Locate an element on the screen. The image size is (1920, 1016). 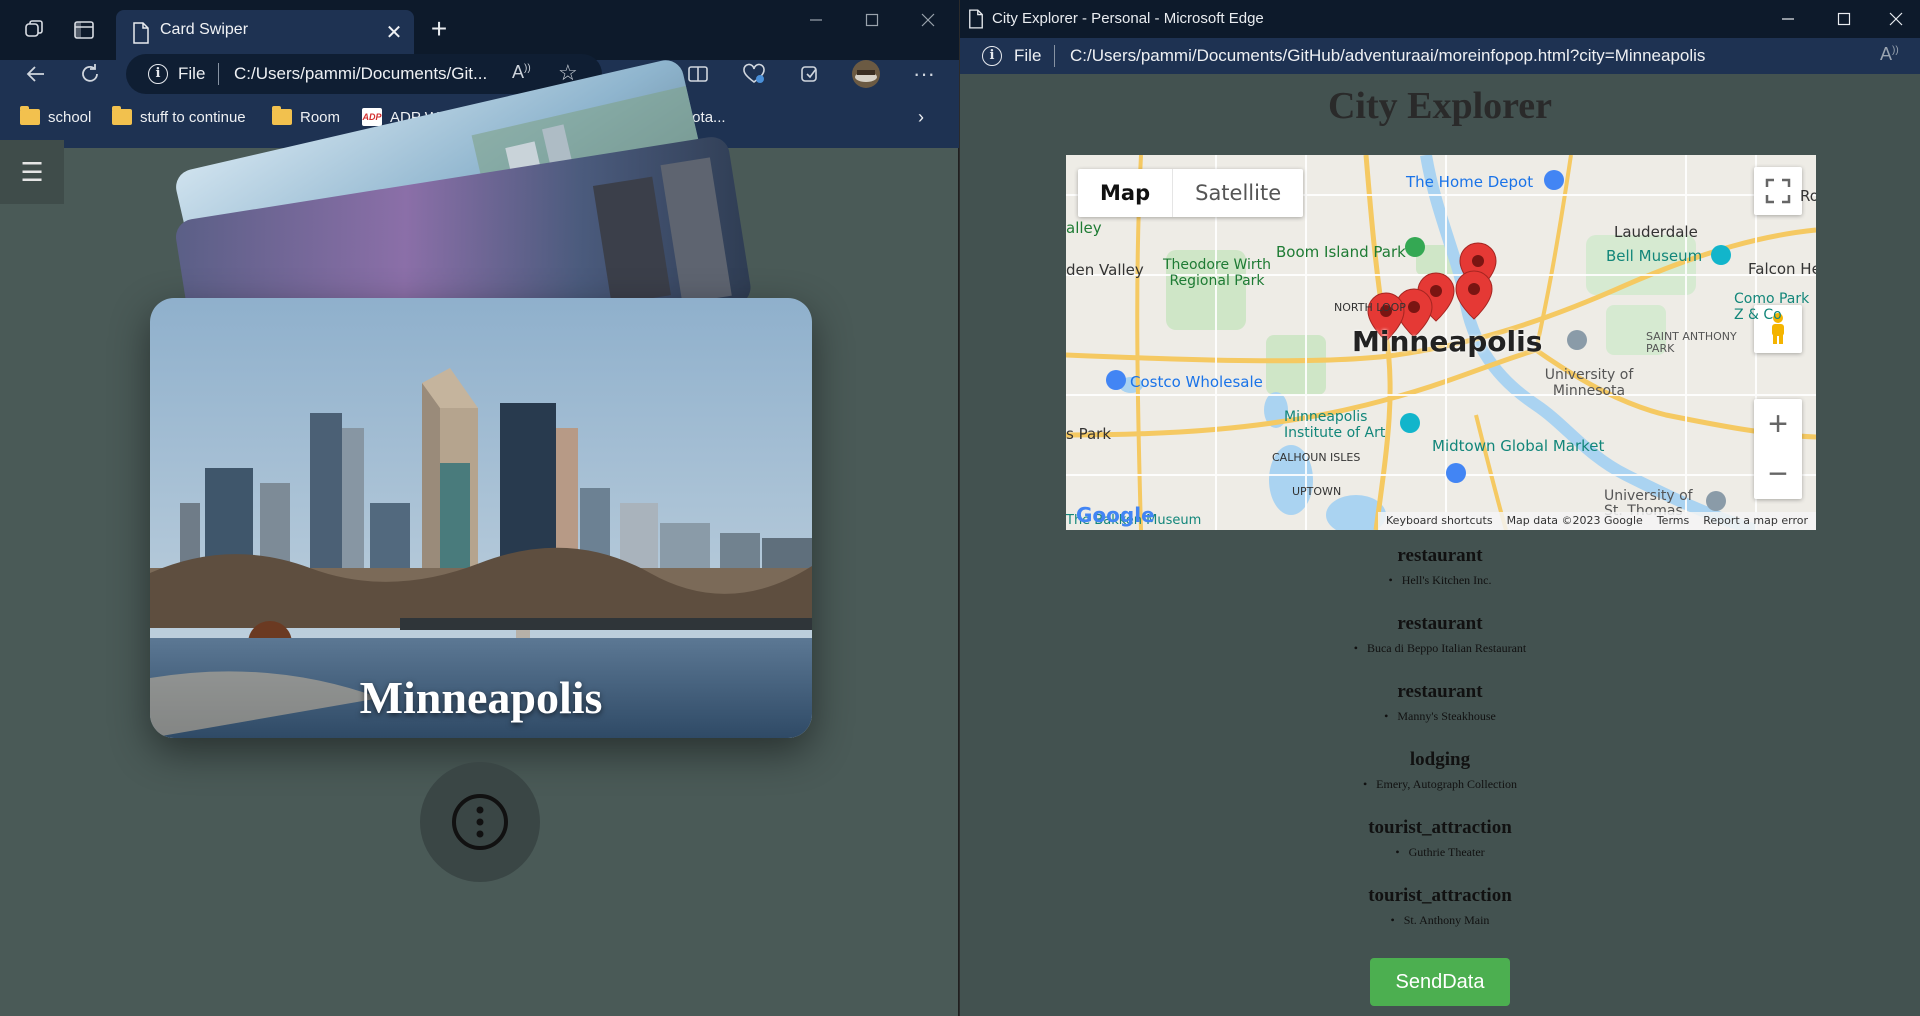
map-city-label: Minneapolis is located at coordinates (1447, 341).